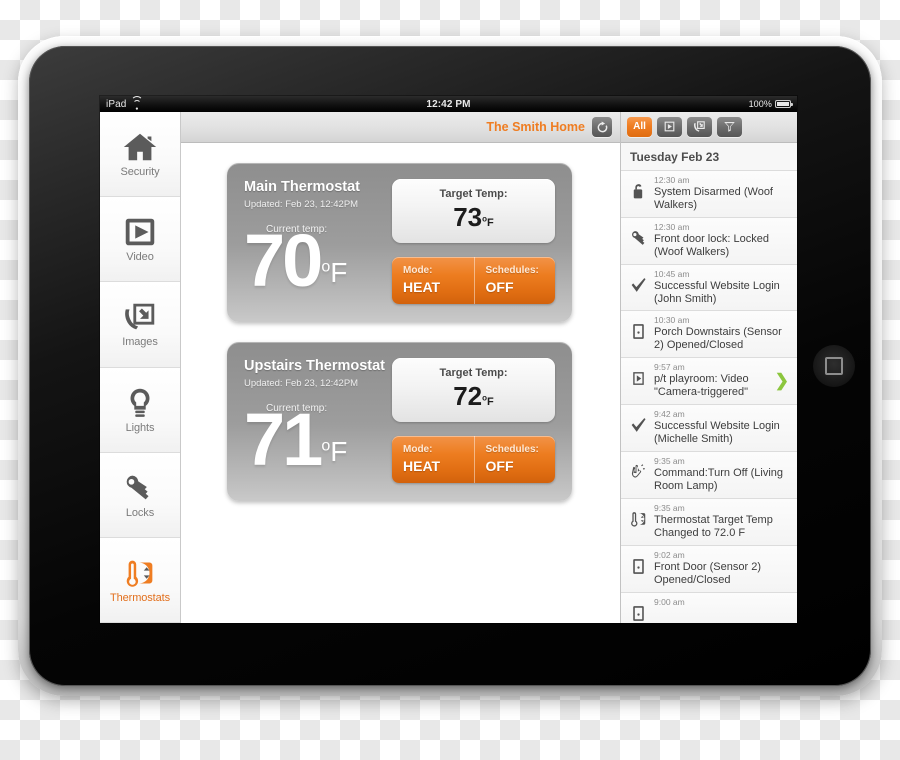 The width and height of the screenshot is (900, 760). What do you see at coordinates (488, 221) in the screenshot?
I see `target-temp-unit: oF` at bounding box center [488, 221].